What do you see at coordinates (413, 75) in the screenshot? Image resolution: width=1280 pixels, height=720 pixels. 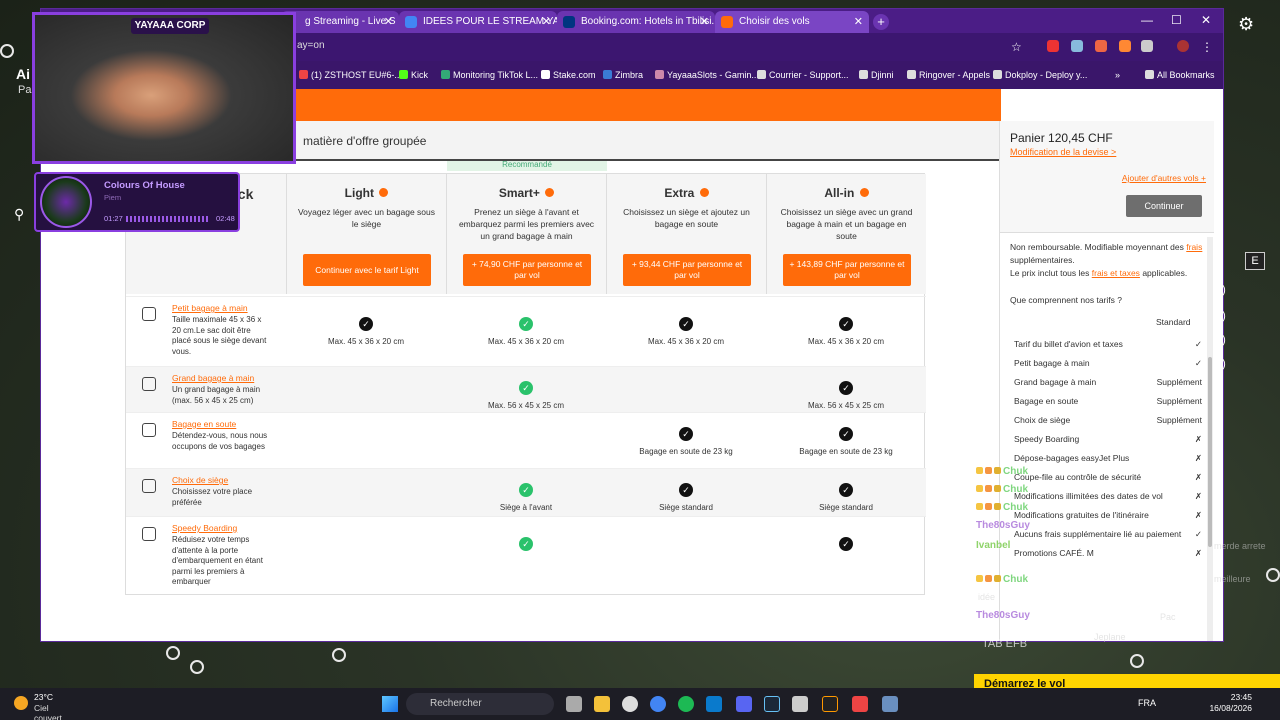 I see `bookmark: Kick` at bounding box center [413, 75].